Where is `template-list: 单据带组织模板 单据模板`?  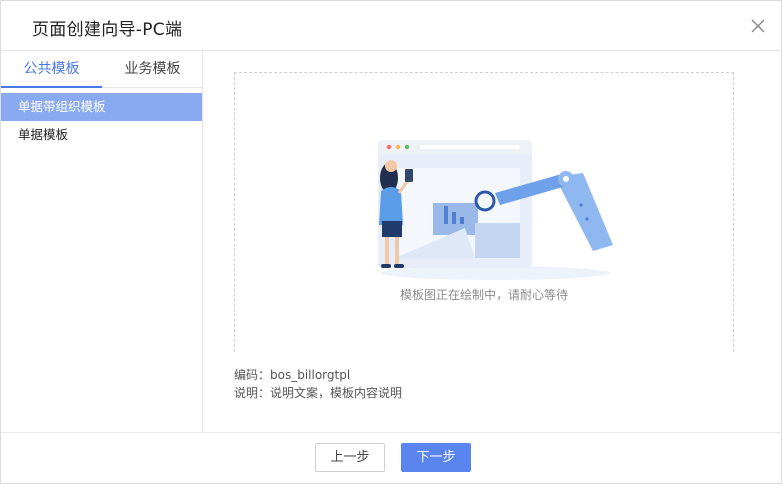 template-list: 单据带组织模板 单据模板 is located at coordinates (101, 121).